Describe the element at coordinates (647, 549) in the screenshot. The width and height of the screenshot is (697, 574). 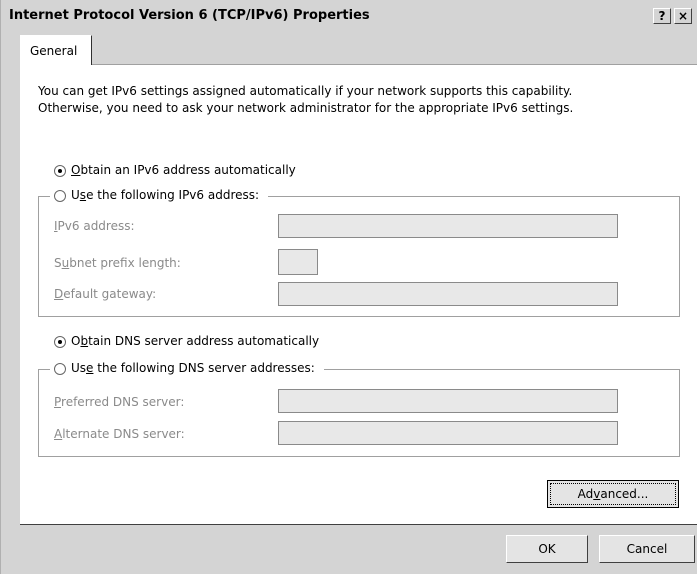
I see `cancel-button: Cancel` at that location.